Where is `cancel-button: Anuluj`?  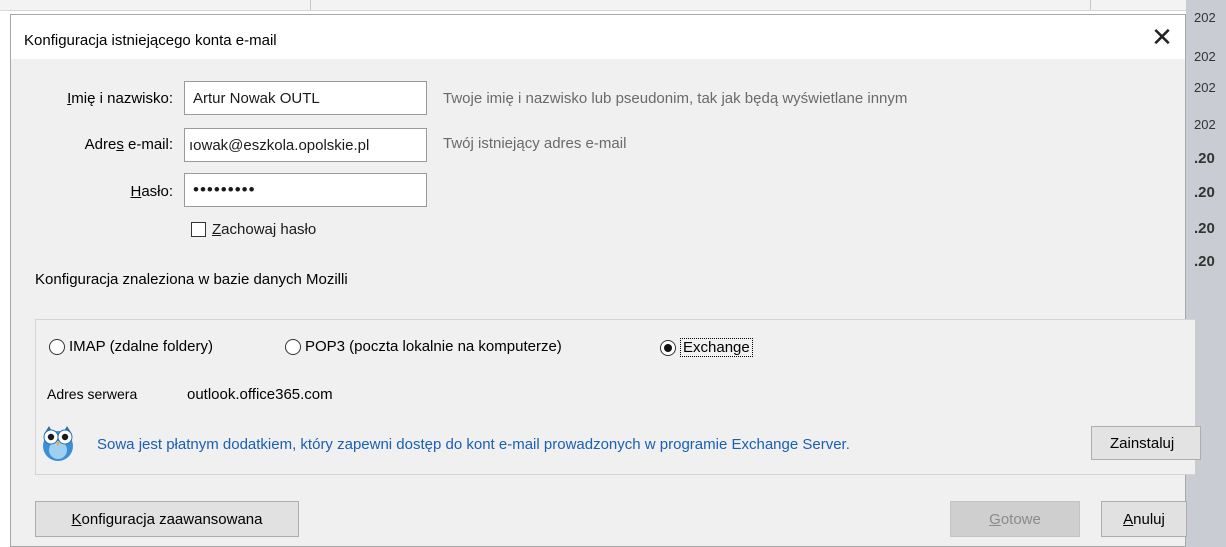 cancel-button: Anuluj is located at coordinates (1144, 519).